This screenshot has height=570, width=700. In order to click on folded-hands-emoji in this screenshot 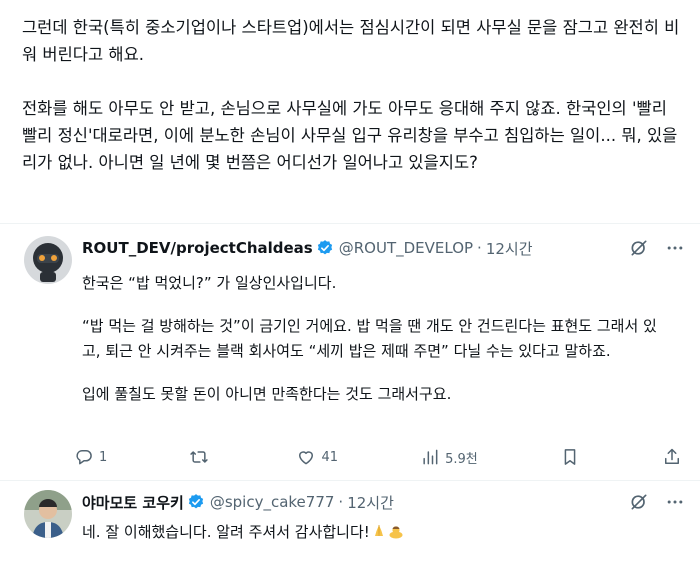, I will do `click(379, 530)`.